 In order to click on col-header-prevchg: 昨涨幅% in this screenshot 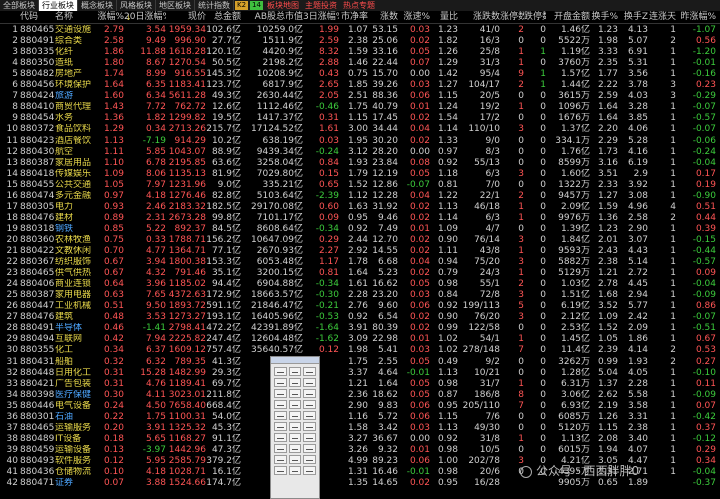, I will do `click(696, 17)`.